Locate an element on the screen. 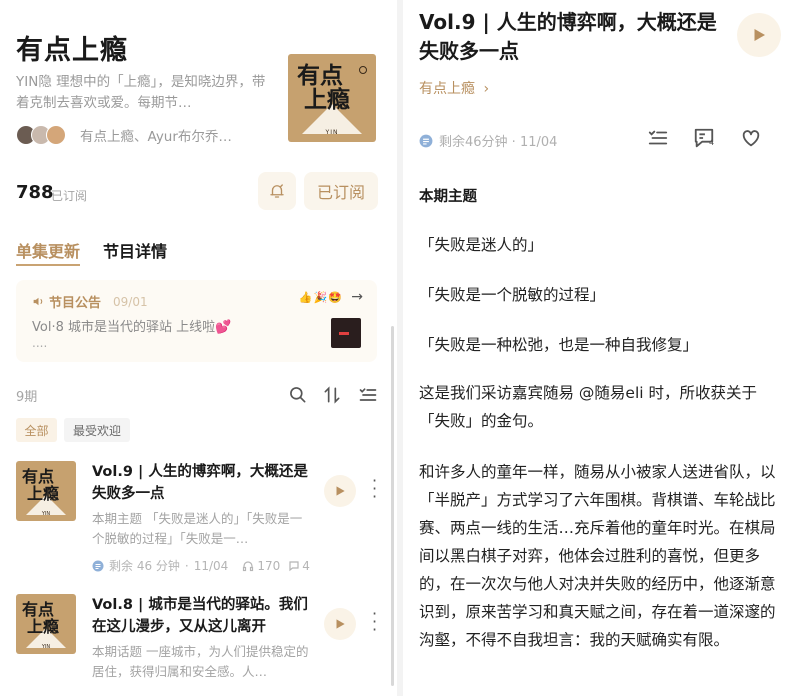 Image resolution: width=800 pixels, height=696 pixels. podcast-title: 有点上瘾 is located at coordinates (72, 50).